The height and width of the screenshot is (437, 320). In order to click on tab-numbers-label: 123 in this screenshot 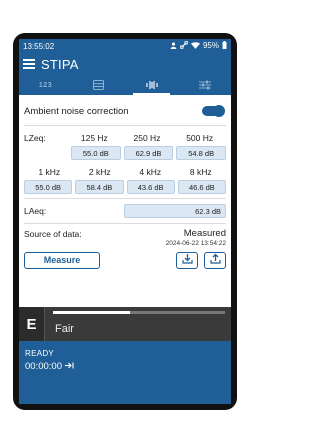, I will do `click(45, 85)`.